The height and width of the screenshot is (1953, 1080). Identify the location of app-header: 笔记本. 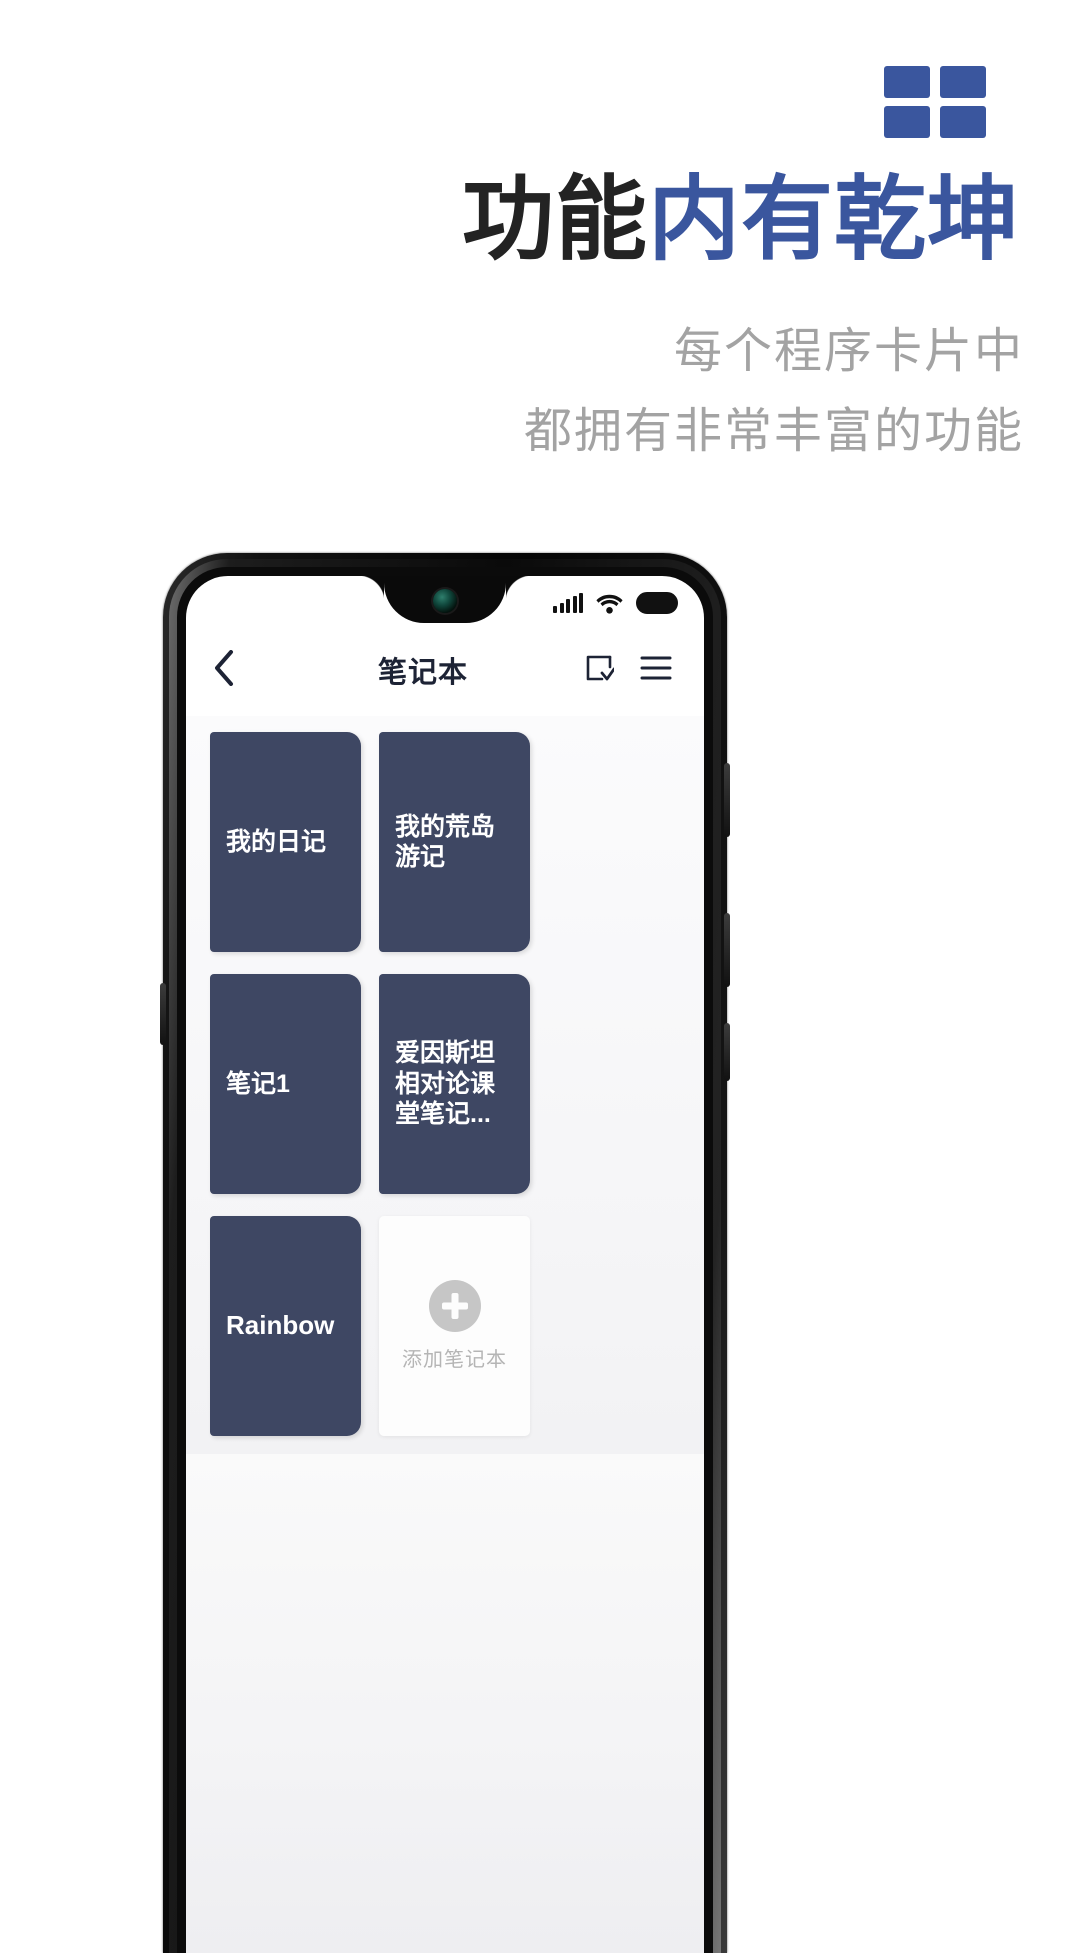
(445, 670).